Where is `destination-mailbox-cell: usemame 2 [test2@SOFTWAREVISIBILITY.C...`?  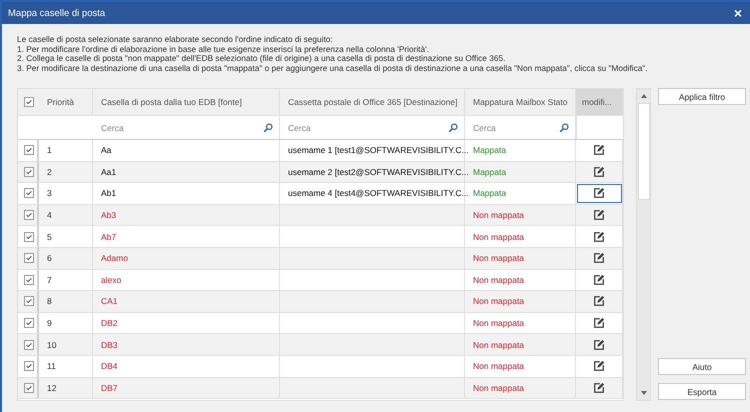 destination-mailbox-cell: usemame 2 [test2@SOFTWAREVISIBILITY.C... is located at coordinates (378, 171).